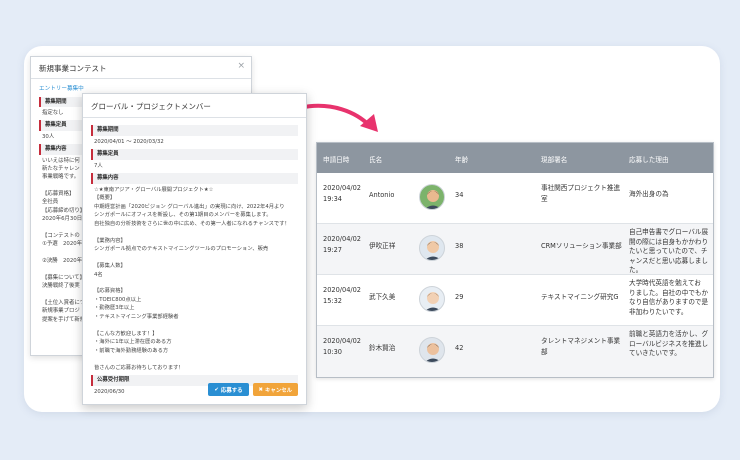 Image resolution: width=740 pixels, height=460 pixels. What do you see at coordinates (515, 158) in the screenshot?
I see `table-header: 申請日時 氏名 年齢 現部署名 応募した理由` at bounding box center [515, 158].